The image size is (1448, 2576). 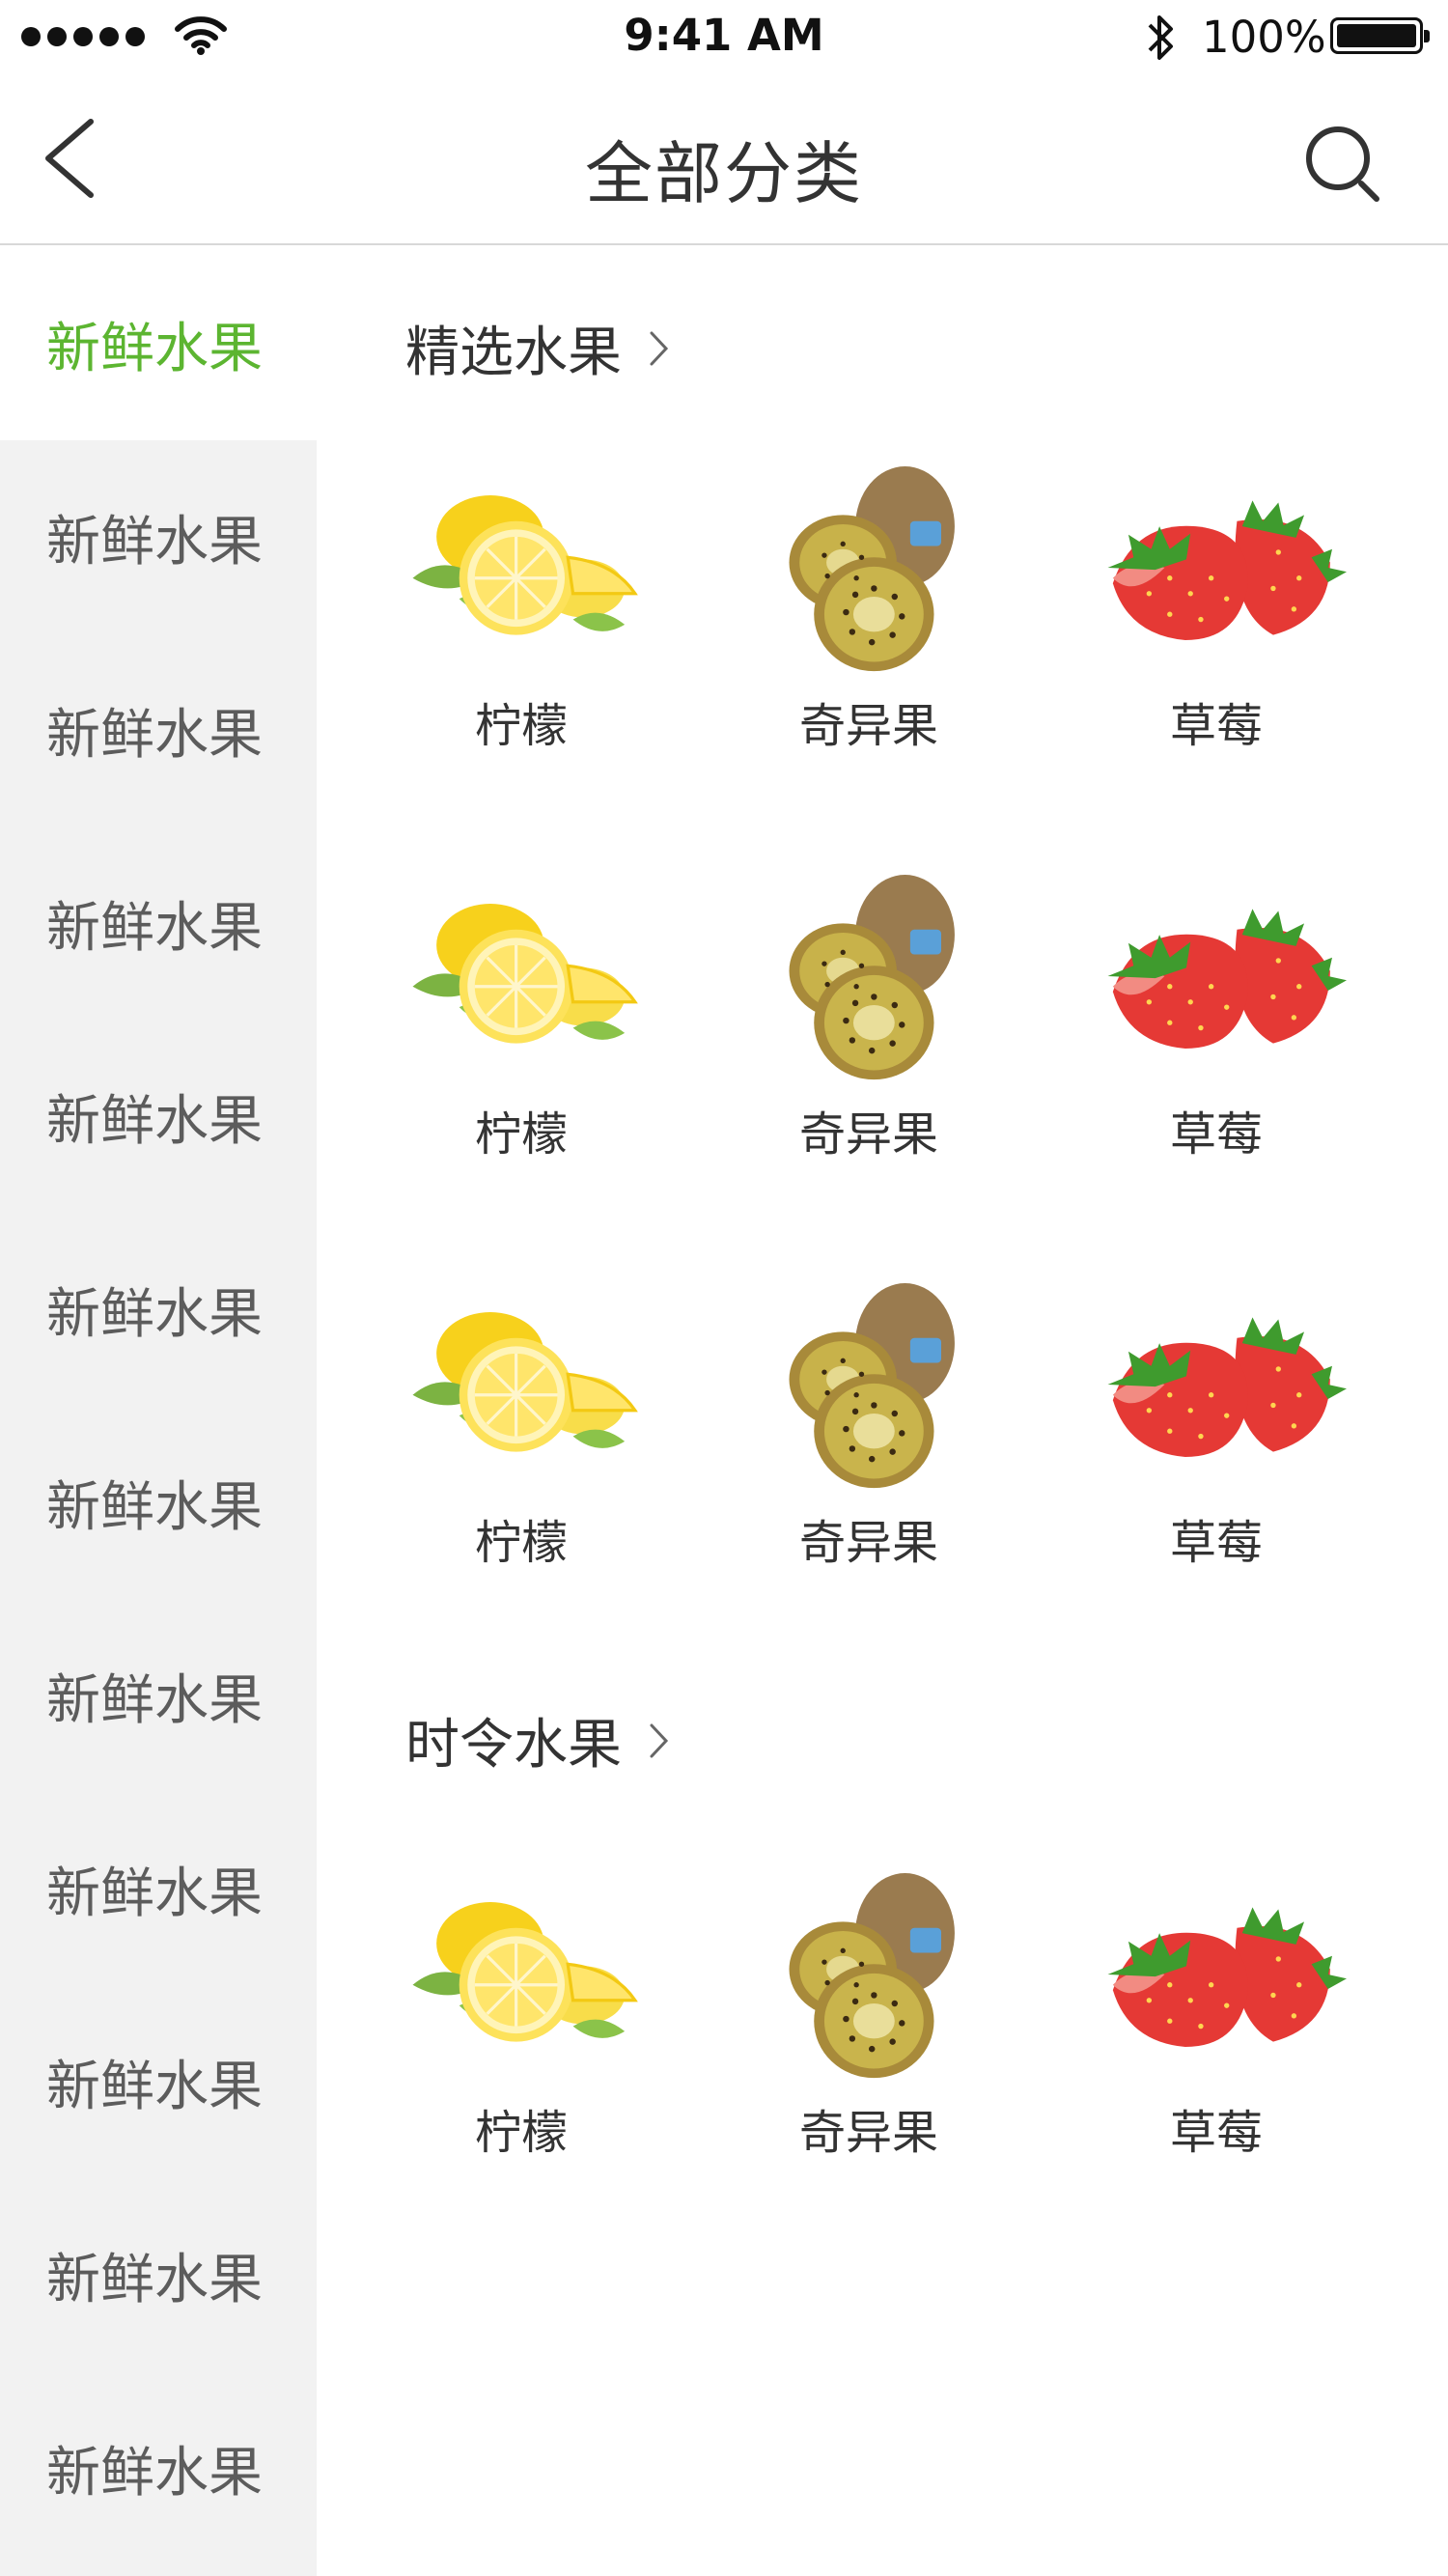 I want to click on status-bar: 9:41 AM 100%, so click(x=724, y=36).